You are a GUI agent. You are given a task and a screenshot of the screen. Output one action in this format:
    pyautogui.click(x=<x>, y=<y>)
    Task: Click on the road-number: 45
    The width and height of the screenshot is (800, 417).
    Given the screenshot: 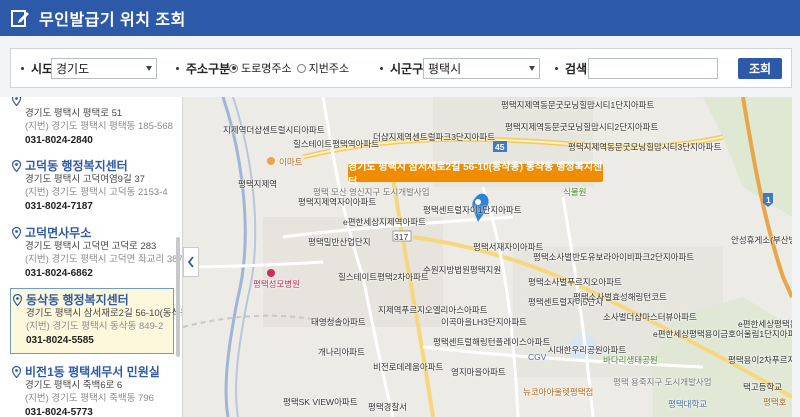 What is the action you would take?
    pyautogui.click(x=500, y=147)
    